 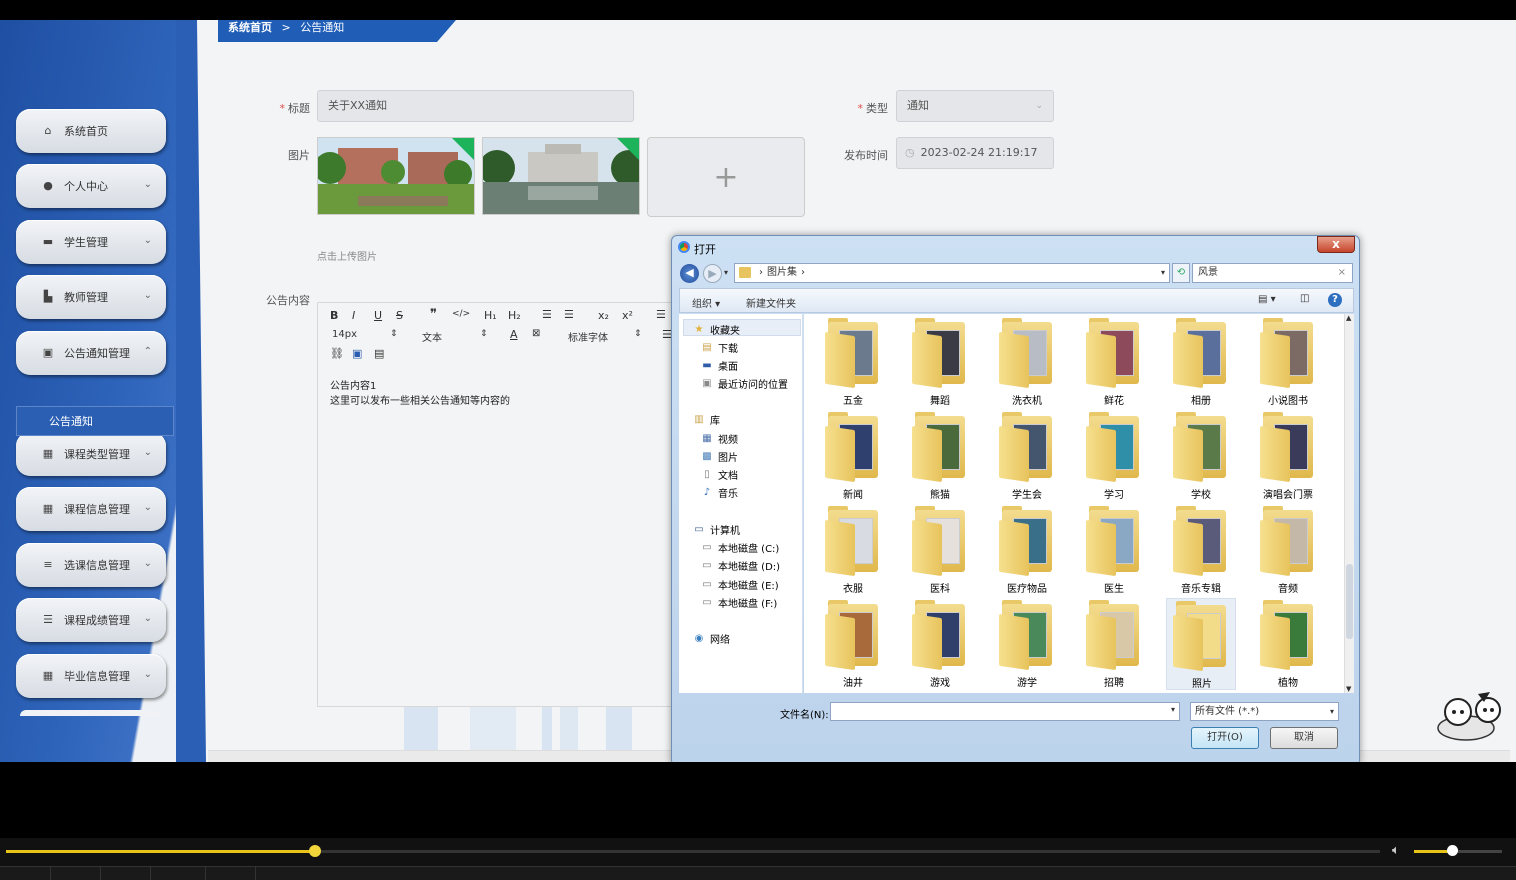 I want to click on folder-item: 医疗物品, so click(x=1027, y=550).